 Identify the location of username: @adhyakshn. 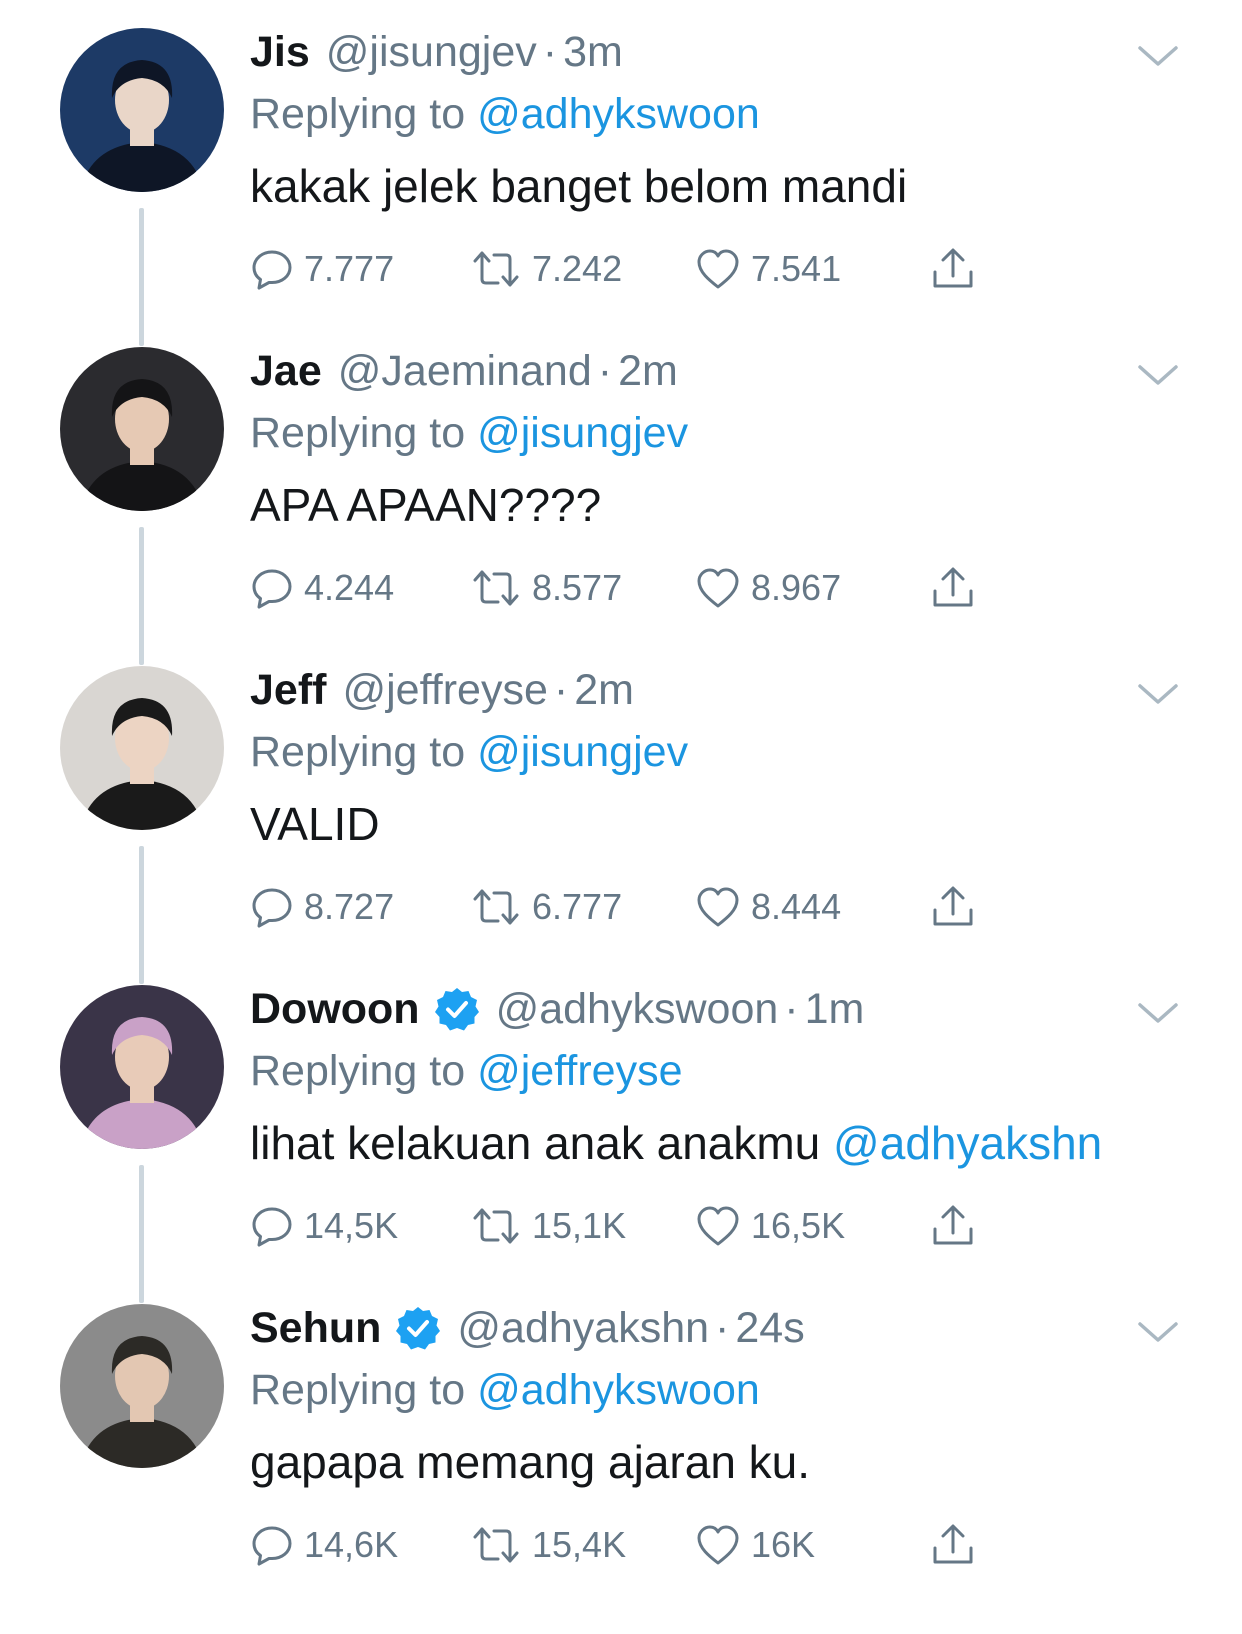
(583, 1328).